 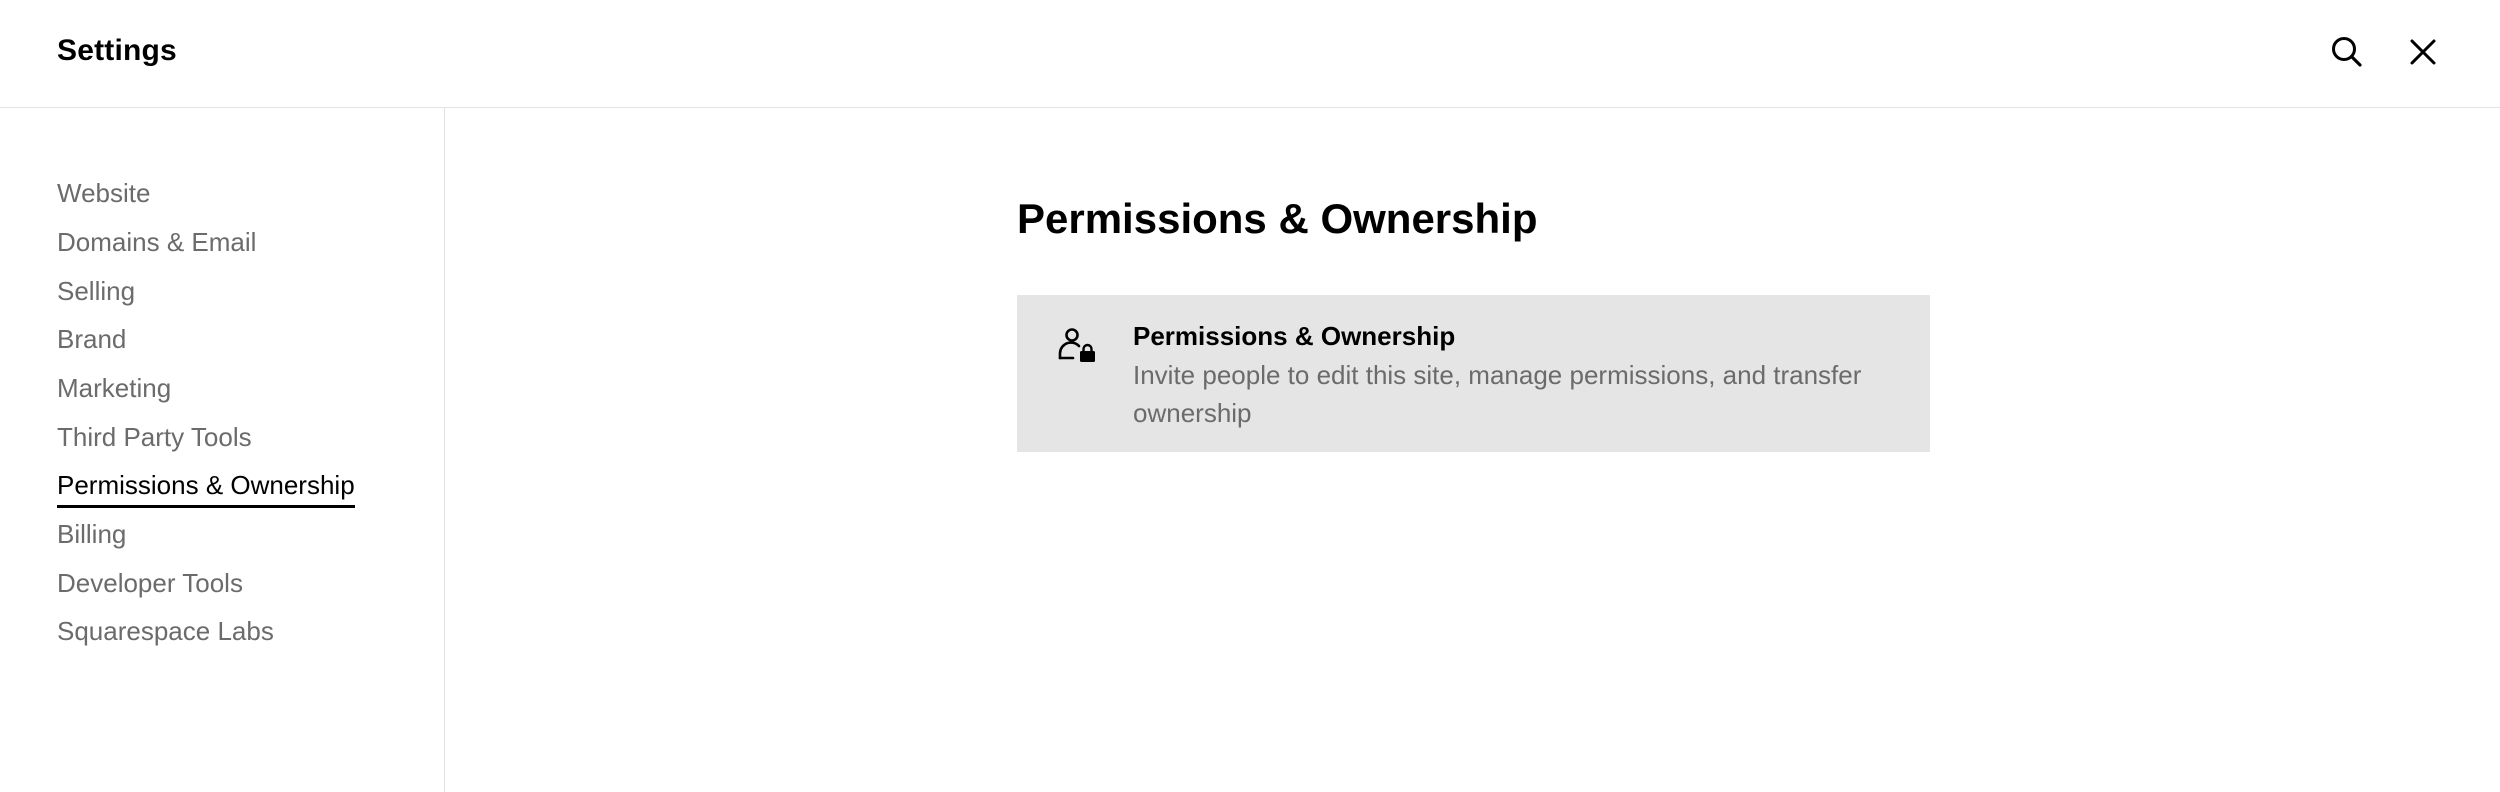 What do you see at coordinates (1250, 54) in the screenshot?
I see `header-bar: Settings` at bounding box center [1250, 54].